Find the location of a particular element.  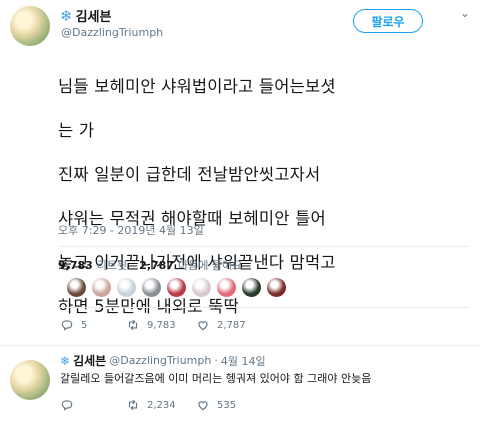

reply-count: 5 is located at coordinates (84, 325).